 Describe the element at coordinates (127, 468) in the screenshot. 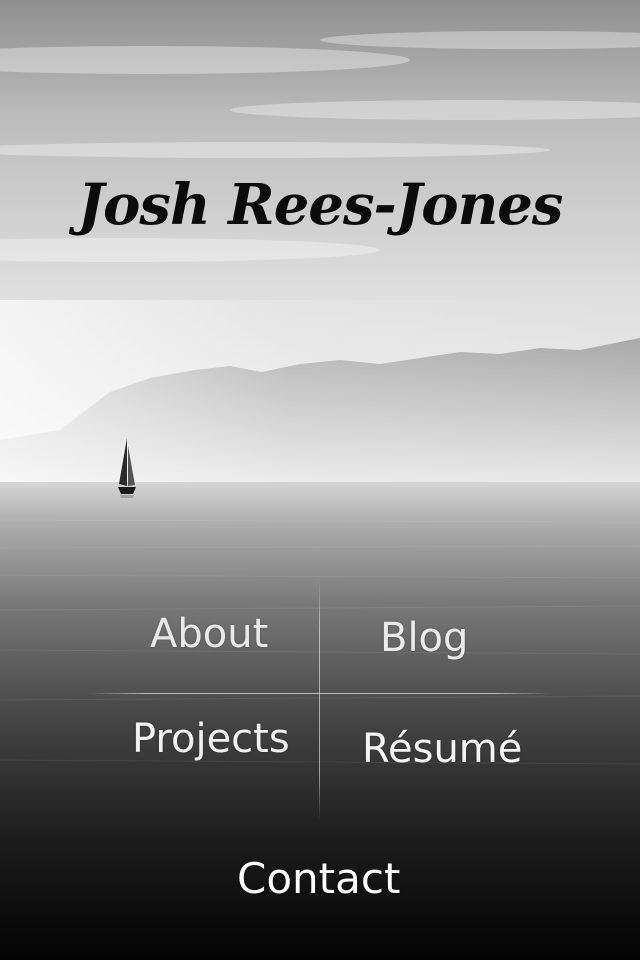

I see `sailboat-icon` at that location.